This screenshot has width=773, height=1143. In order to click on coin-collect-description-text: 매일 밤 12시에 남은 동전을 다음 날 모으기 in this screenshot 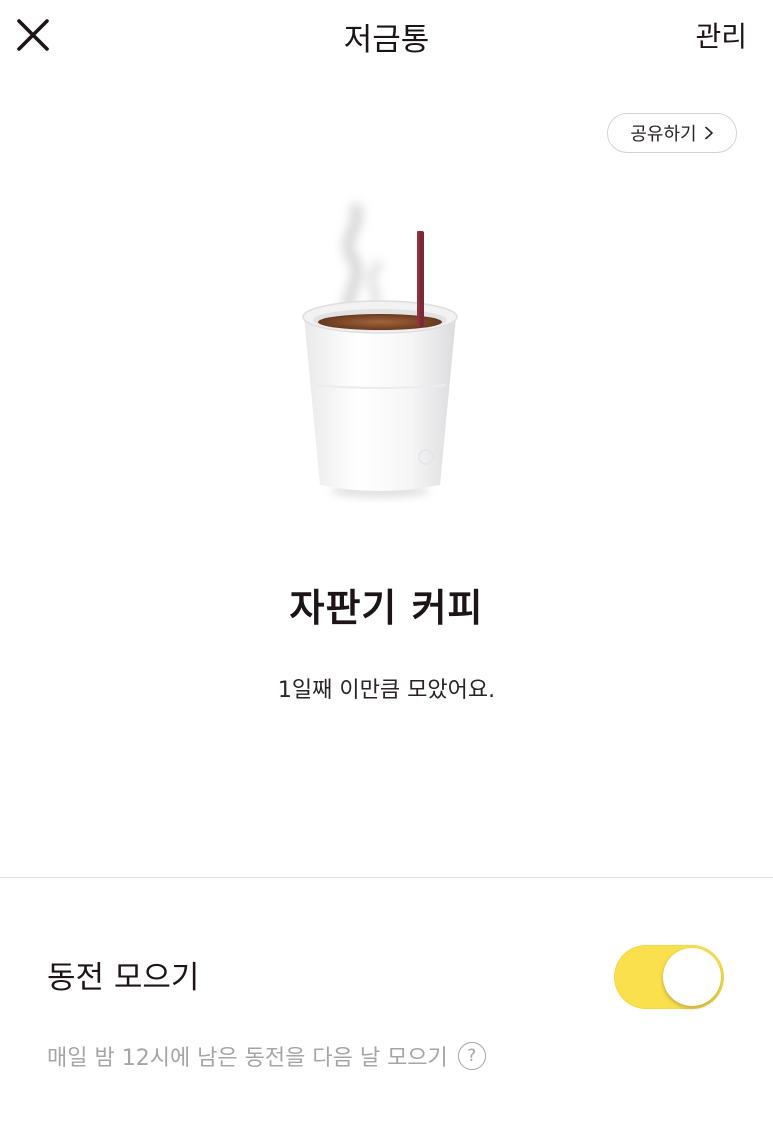, I will do `click(247, 1058)`.